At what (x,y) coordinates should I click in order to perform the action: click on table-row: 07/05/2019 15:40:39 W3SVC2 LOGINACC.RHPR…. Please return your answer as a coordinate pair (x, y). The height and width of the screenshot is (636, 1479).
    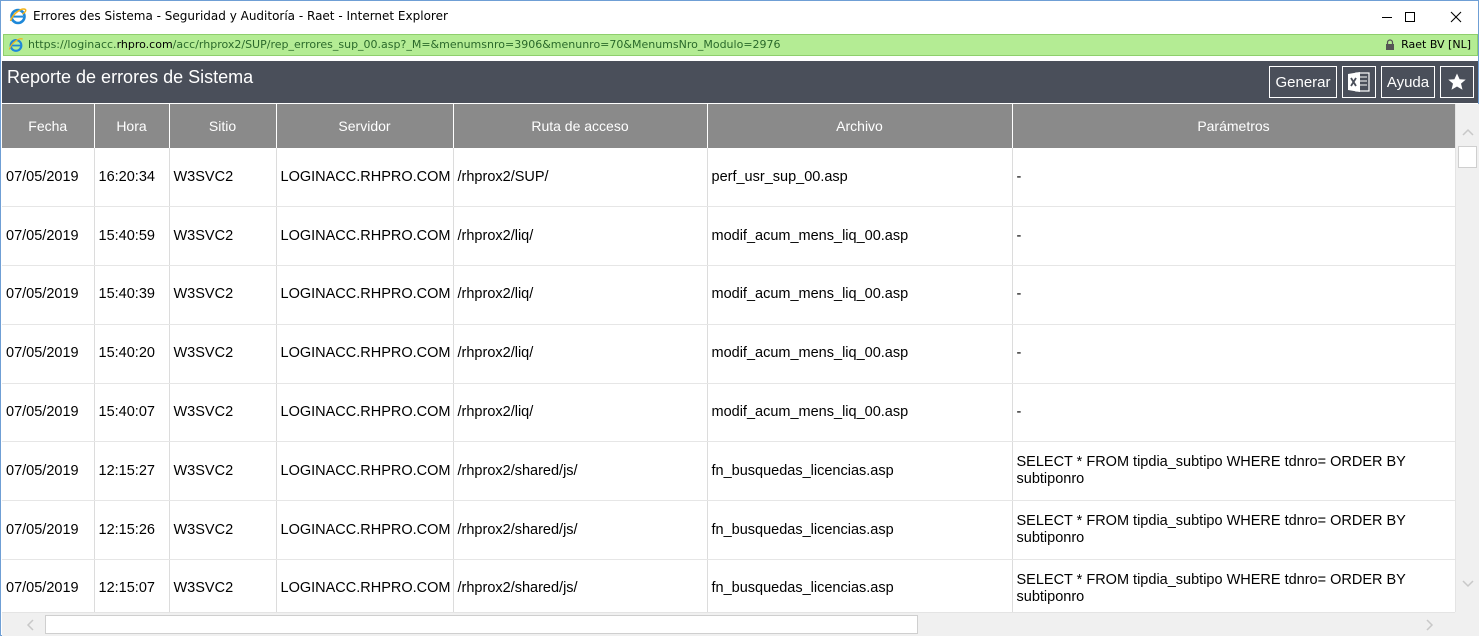
    Looking at the image, I should click on (729, 295).